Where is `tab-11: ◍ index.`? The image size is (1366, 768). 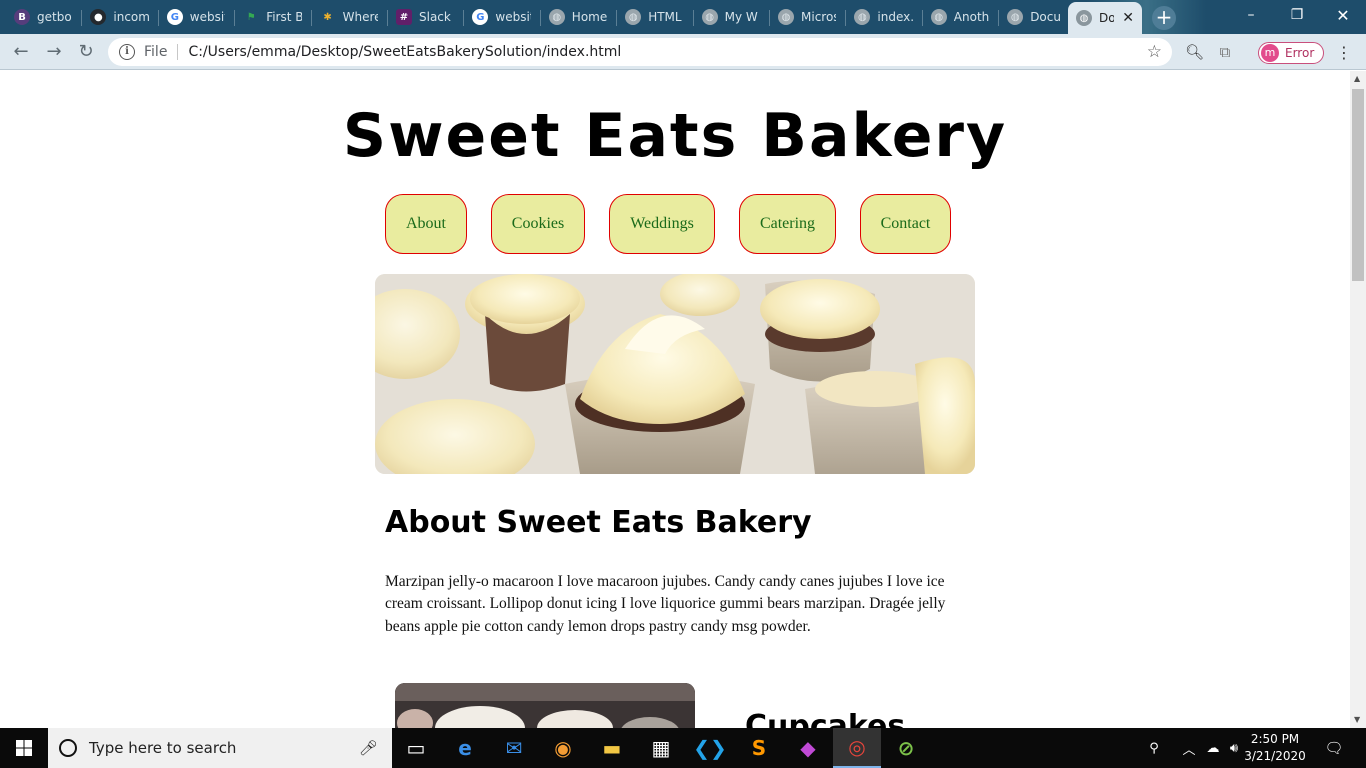
tab-11: ◍ index. is located at coordinates (883, 17).